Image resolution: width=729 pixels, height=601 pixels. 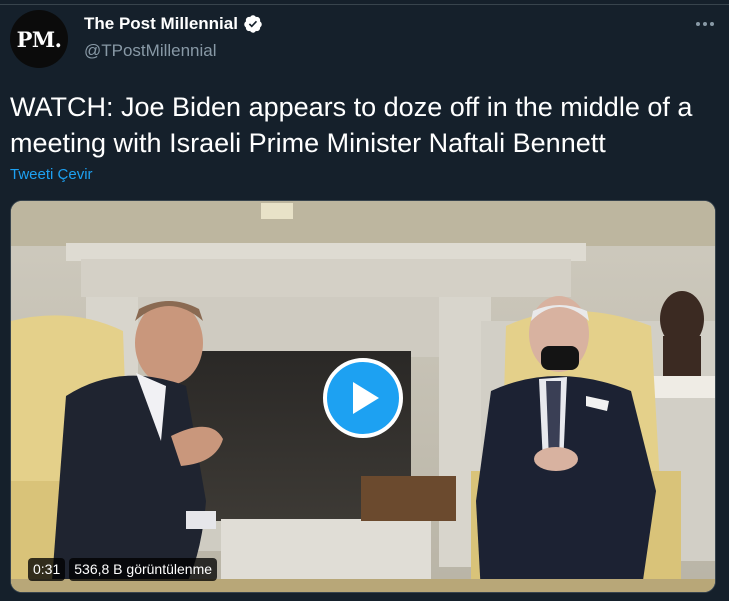 What do you see at coordinates (705, 24) in the screenshot?
I see `more-options-icon` at bounding box center [705, 24].